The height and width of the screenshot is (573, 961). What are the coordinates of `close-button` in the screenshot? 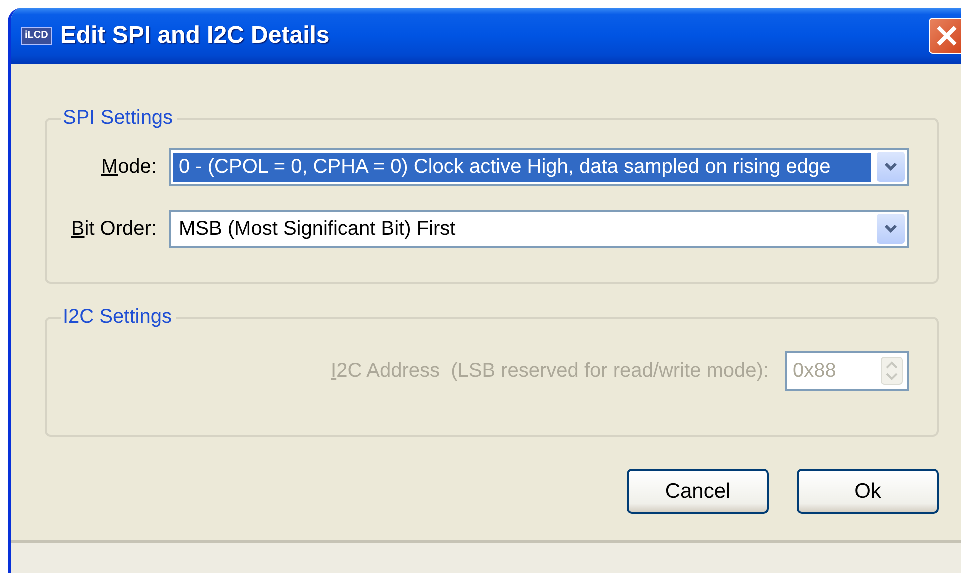 It's located at (945, 36).